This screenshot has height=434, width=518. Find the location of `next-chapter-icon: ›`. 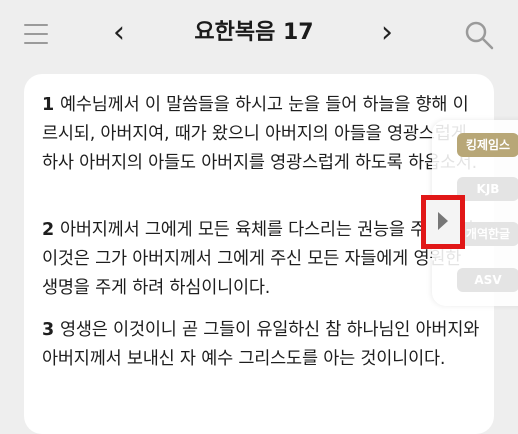

next-chapter-icon: › is located at coordinates (387, 33).